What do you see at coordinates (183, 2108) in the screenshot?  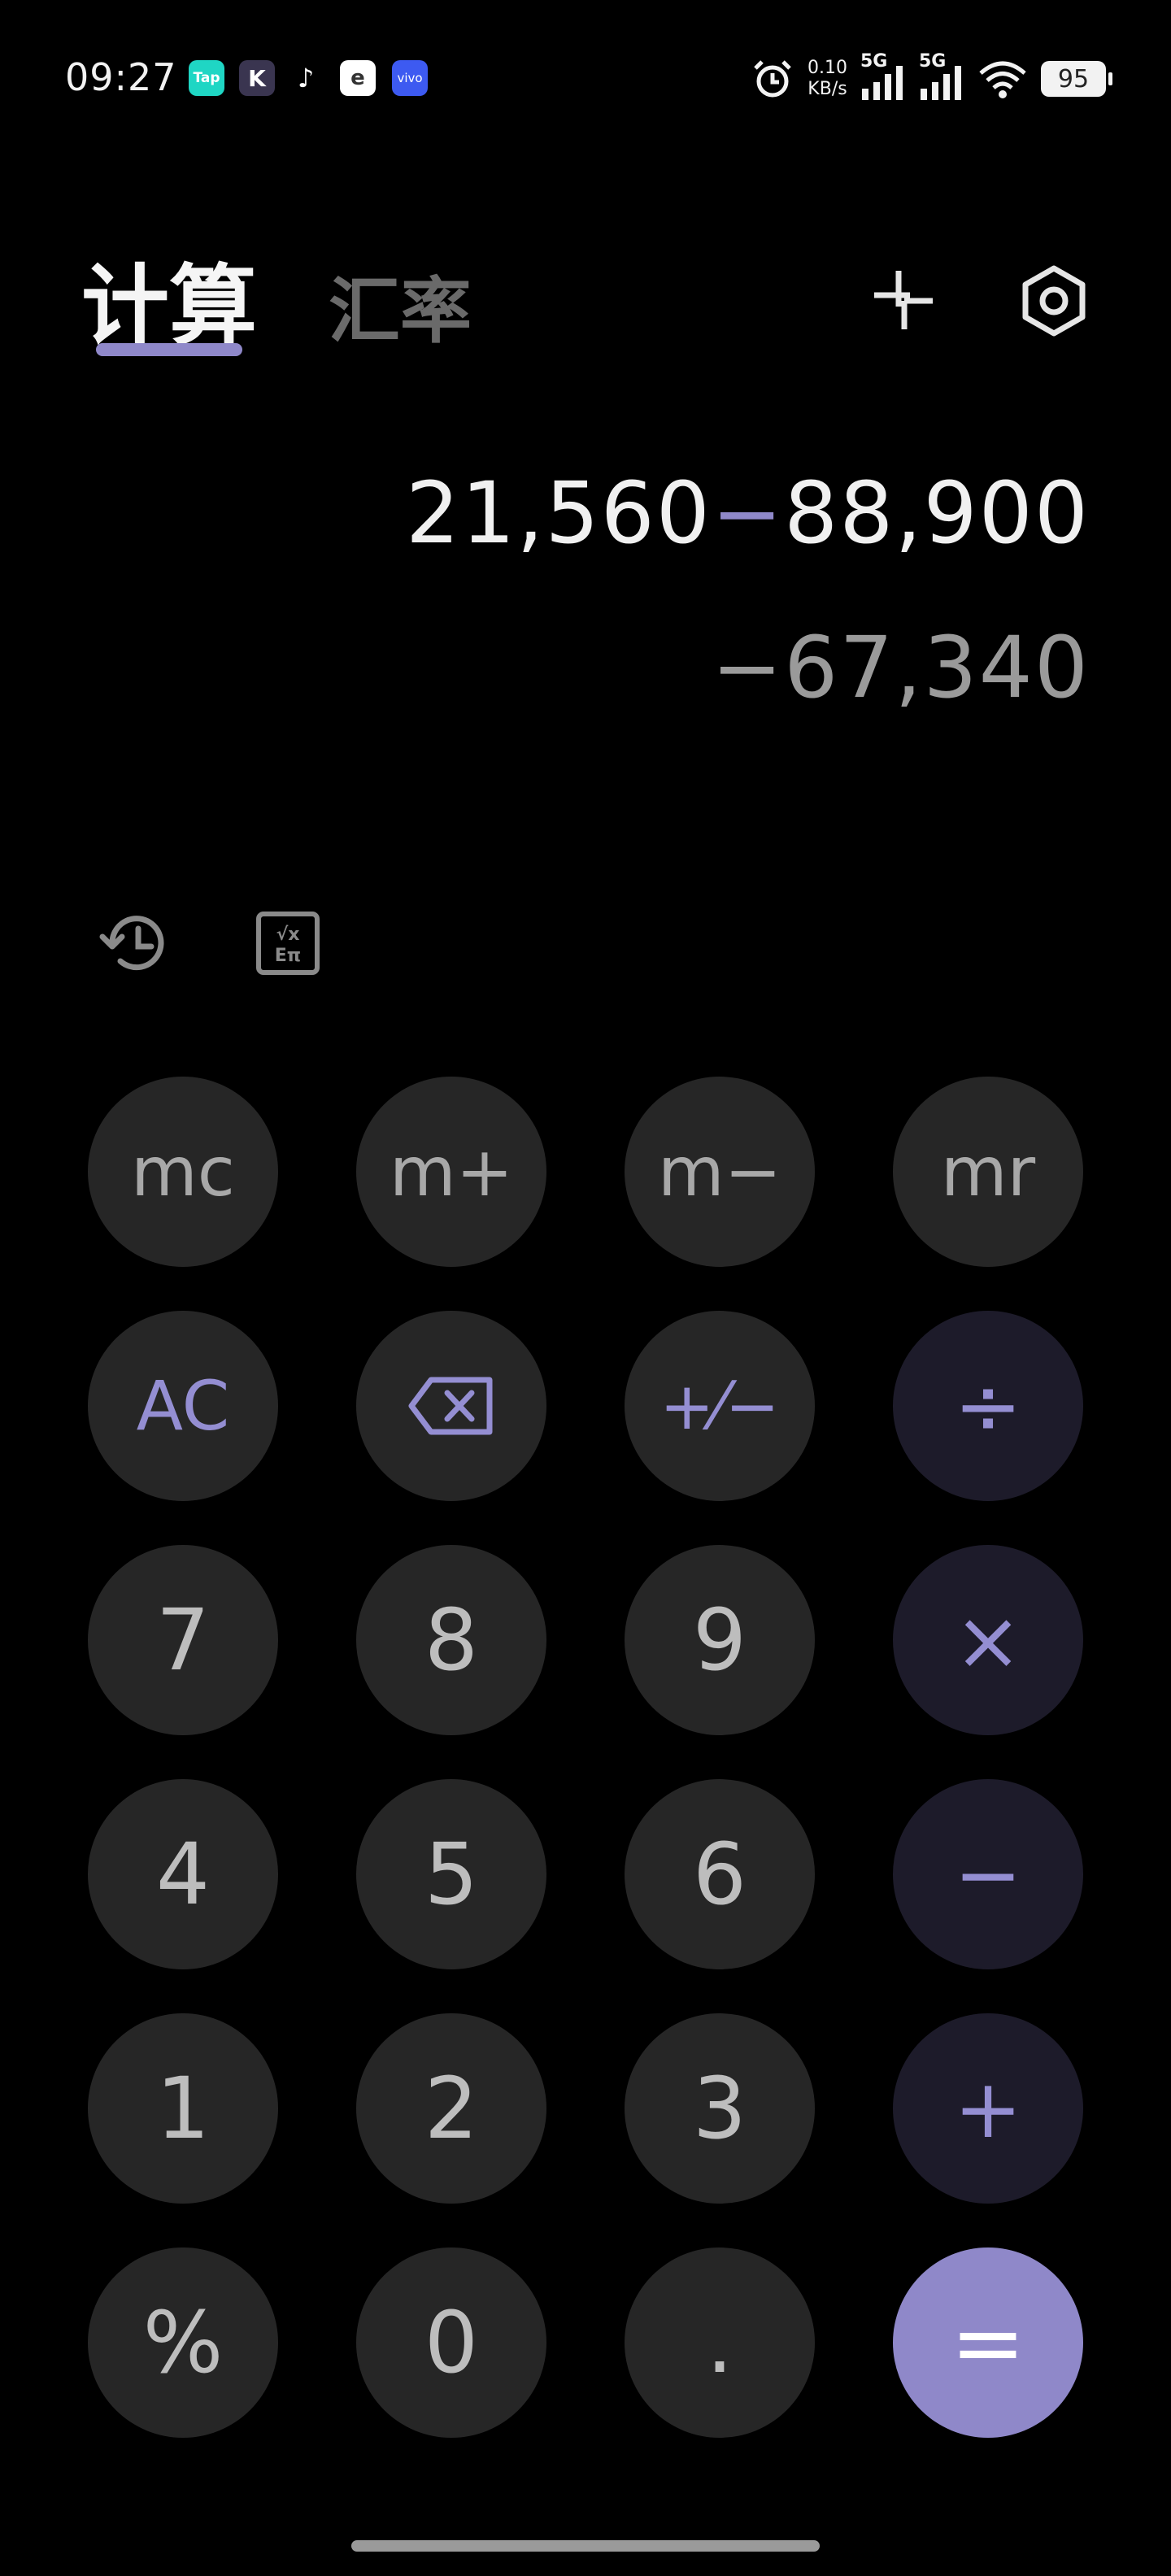 I see `digit-1-button: 1` at bounding box center [183, 2108].